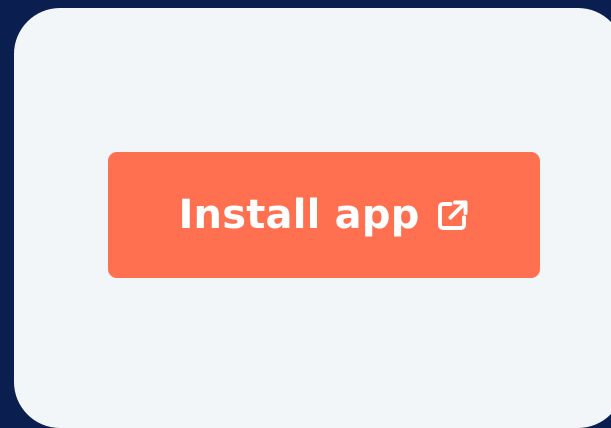  Describe the element at coordinates (299, 215) in the screenshot. I see `install-app-label: Install app` at that location.